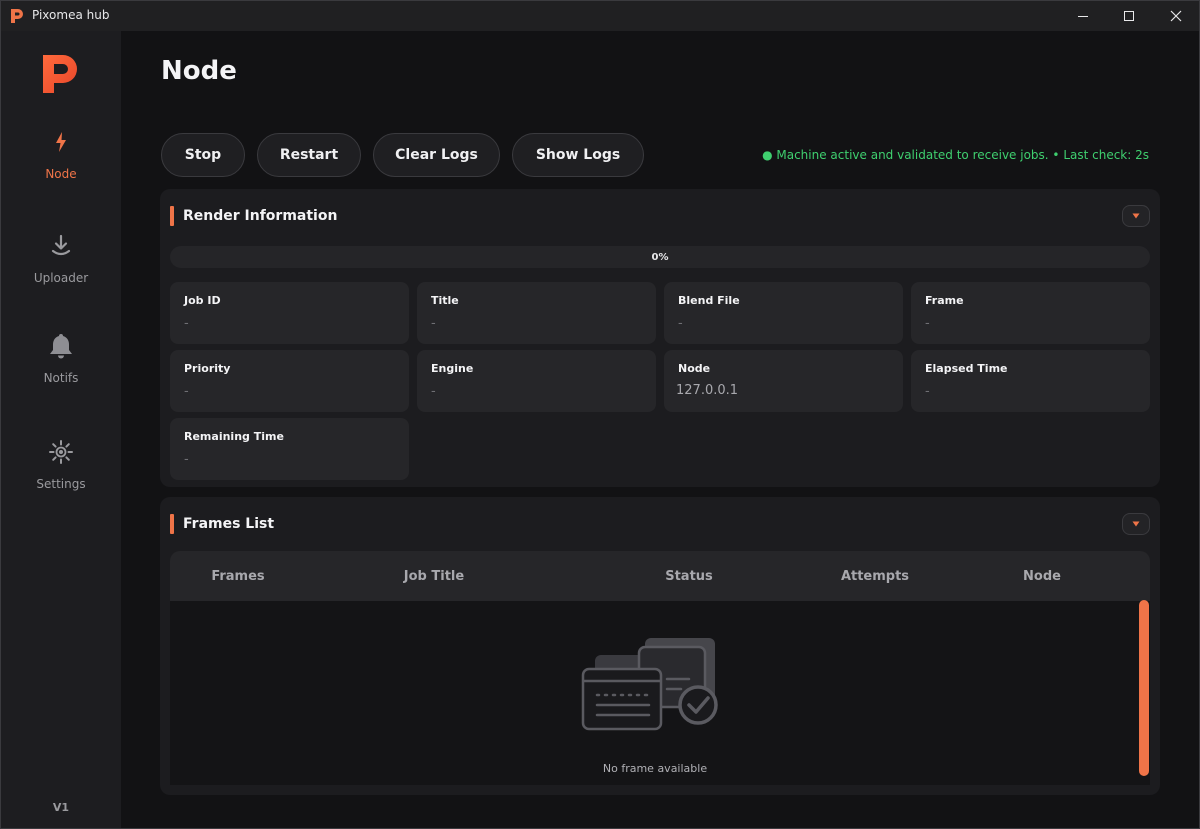 This screenshot has width=1200, height=829. Describe the element at coordinates (289, 381) in the screenshot. I see `info-cell-priority: Priority -` at that location.